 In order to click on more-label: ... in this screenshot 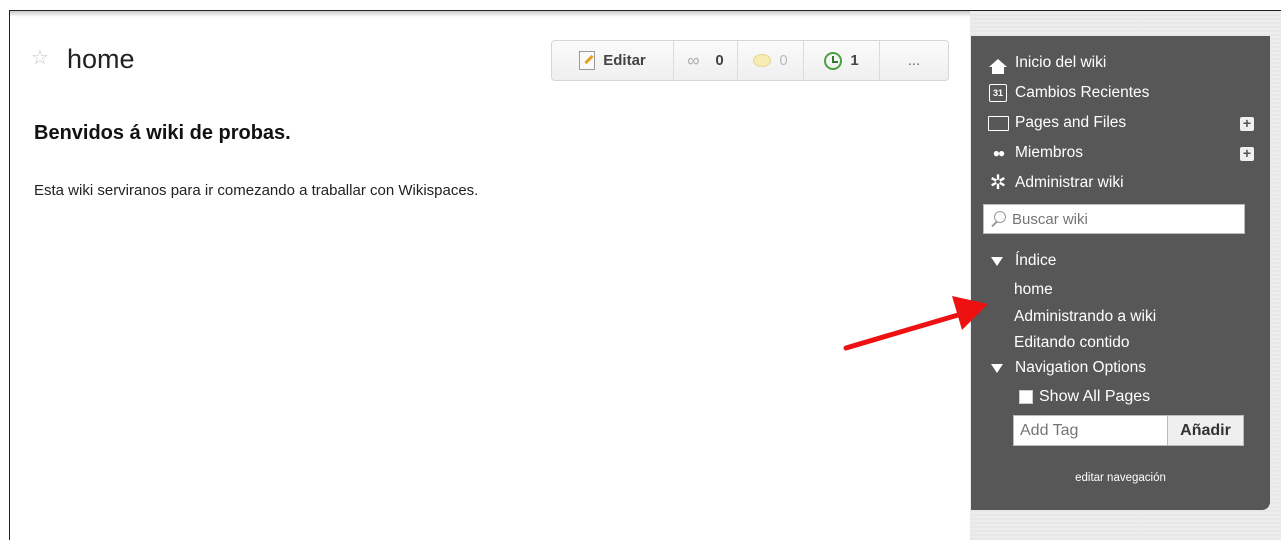, I will do `click(914, 60)`.